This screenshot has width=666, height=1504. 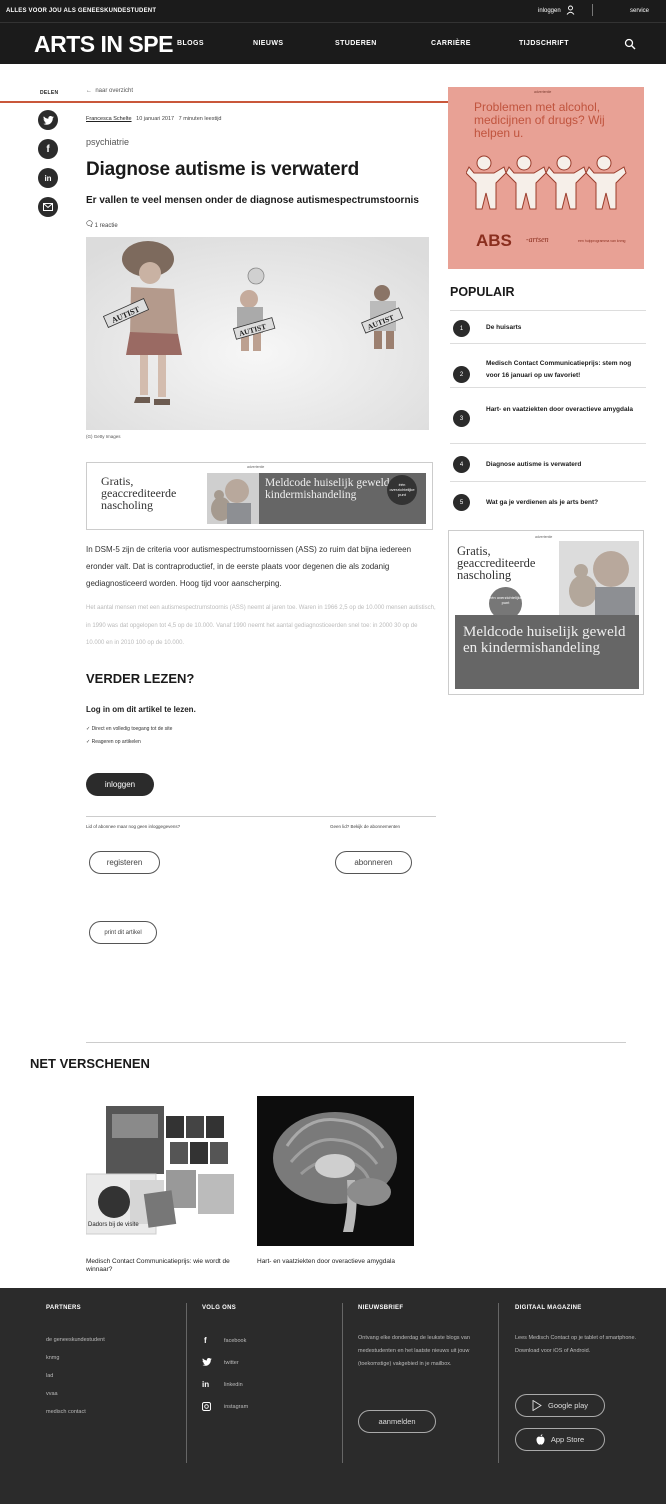 What do you see at coordinates (231, 1363) in the screenshot?
I see `footer-twitter-link: twitter` at bounding box center [231, 1363].